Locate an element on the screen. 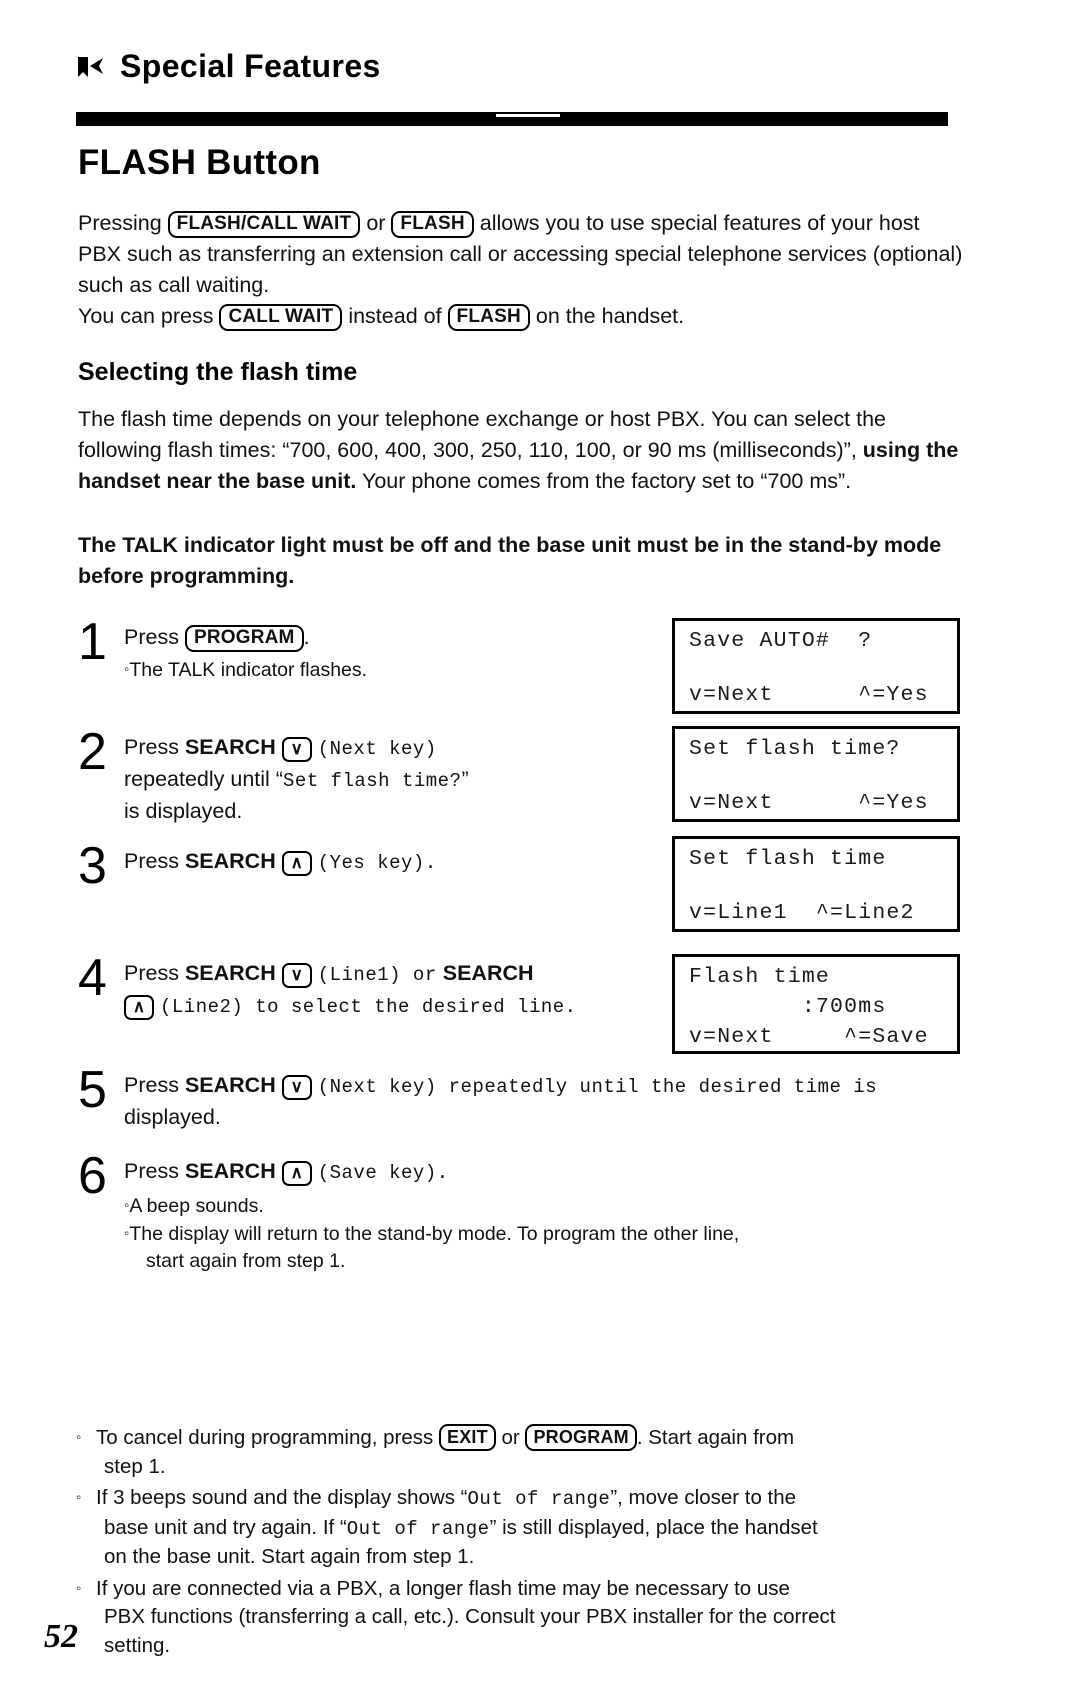  step-4-pre: Press is located at coordinates (151, 973).